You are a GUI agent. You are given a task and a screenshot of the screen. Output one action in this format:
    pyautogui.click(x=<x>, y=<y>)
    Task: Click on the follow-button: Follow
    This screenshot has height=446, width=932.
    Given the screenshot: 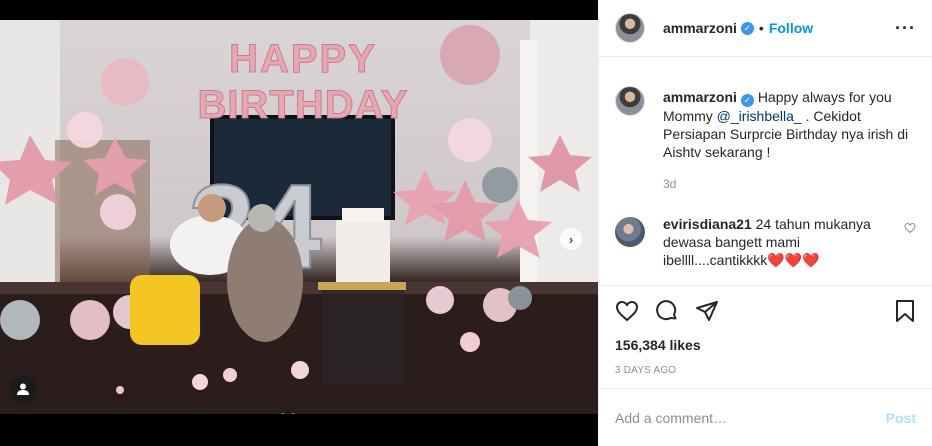 What is the action you would take?
    pyautogui.click(x=791, y=28)
    